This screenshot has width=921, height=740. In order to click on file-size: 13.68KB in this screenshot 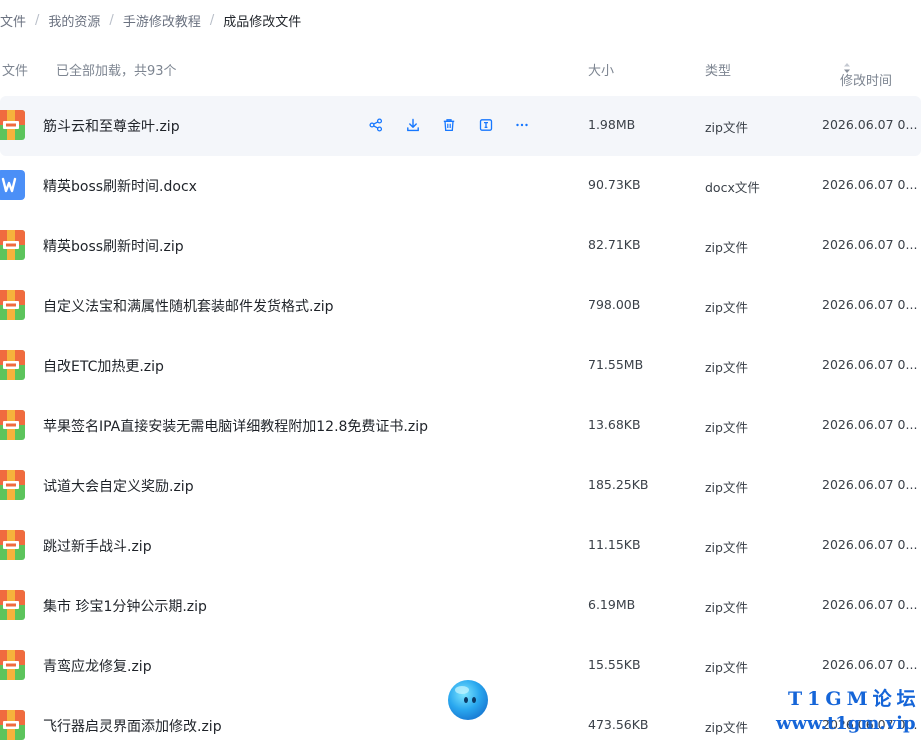, I will do `click(614, 424)`.